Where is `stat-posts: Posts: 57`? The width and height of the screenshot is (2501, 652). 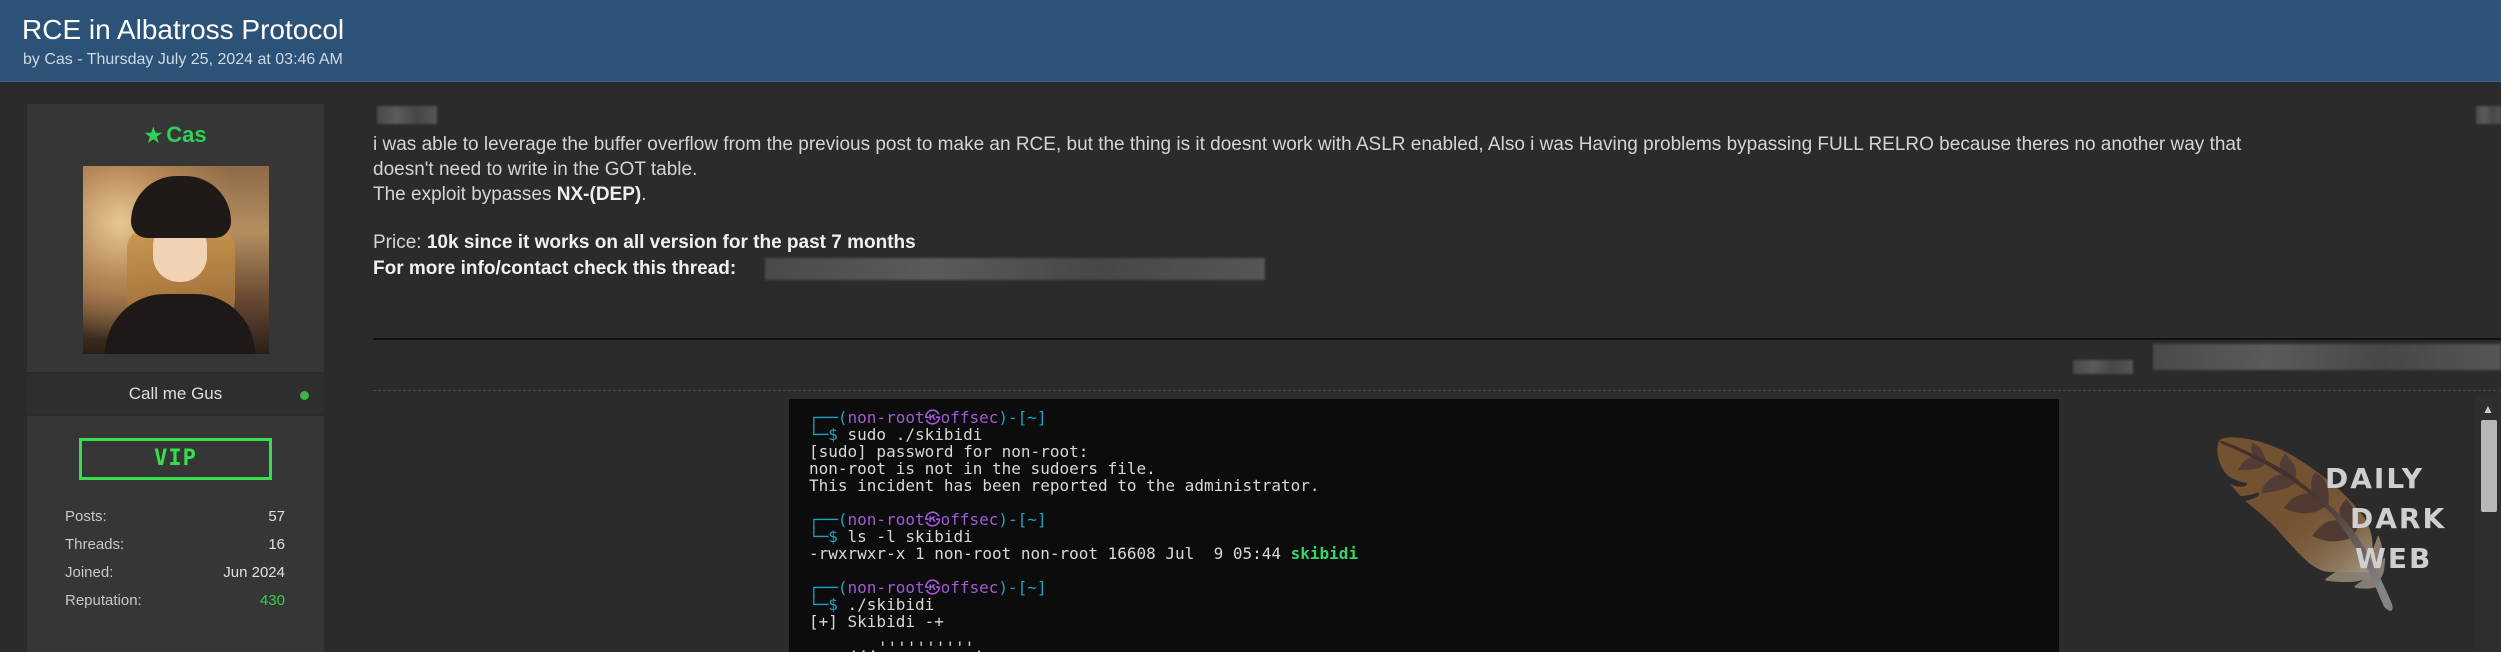 stat-posts: Posts: 57 is located at coordinates (175, 516).